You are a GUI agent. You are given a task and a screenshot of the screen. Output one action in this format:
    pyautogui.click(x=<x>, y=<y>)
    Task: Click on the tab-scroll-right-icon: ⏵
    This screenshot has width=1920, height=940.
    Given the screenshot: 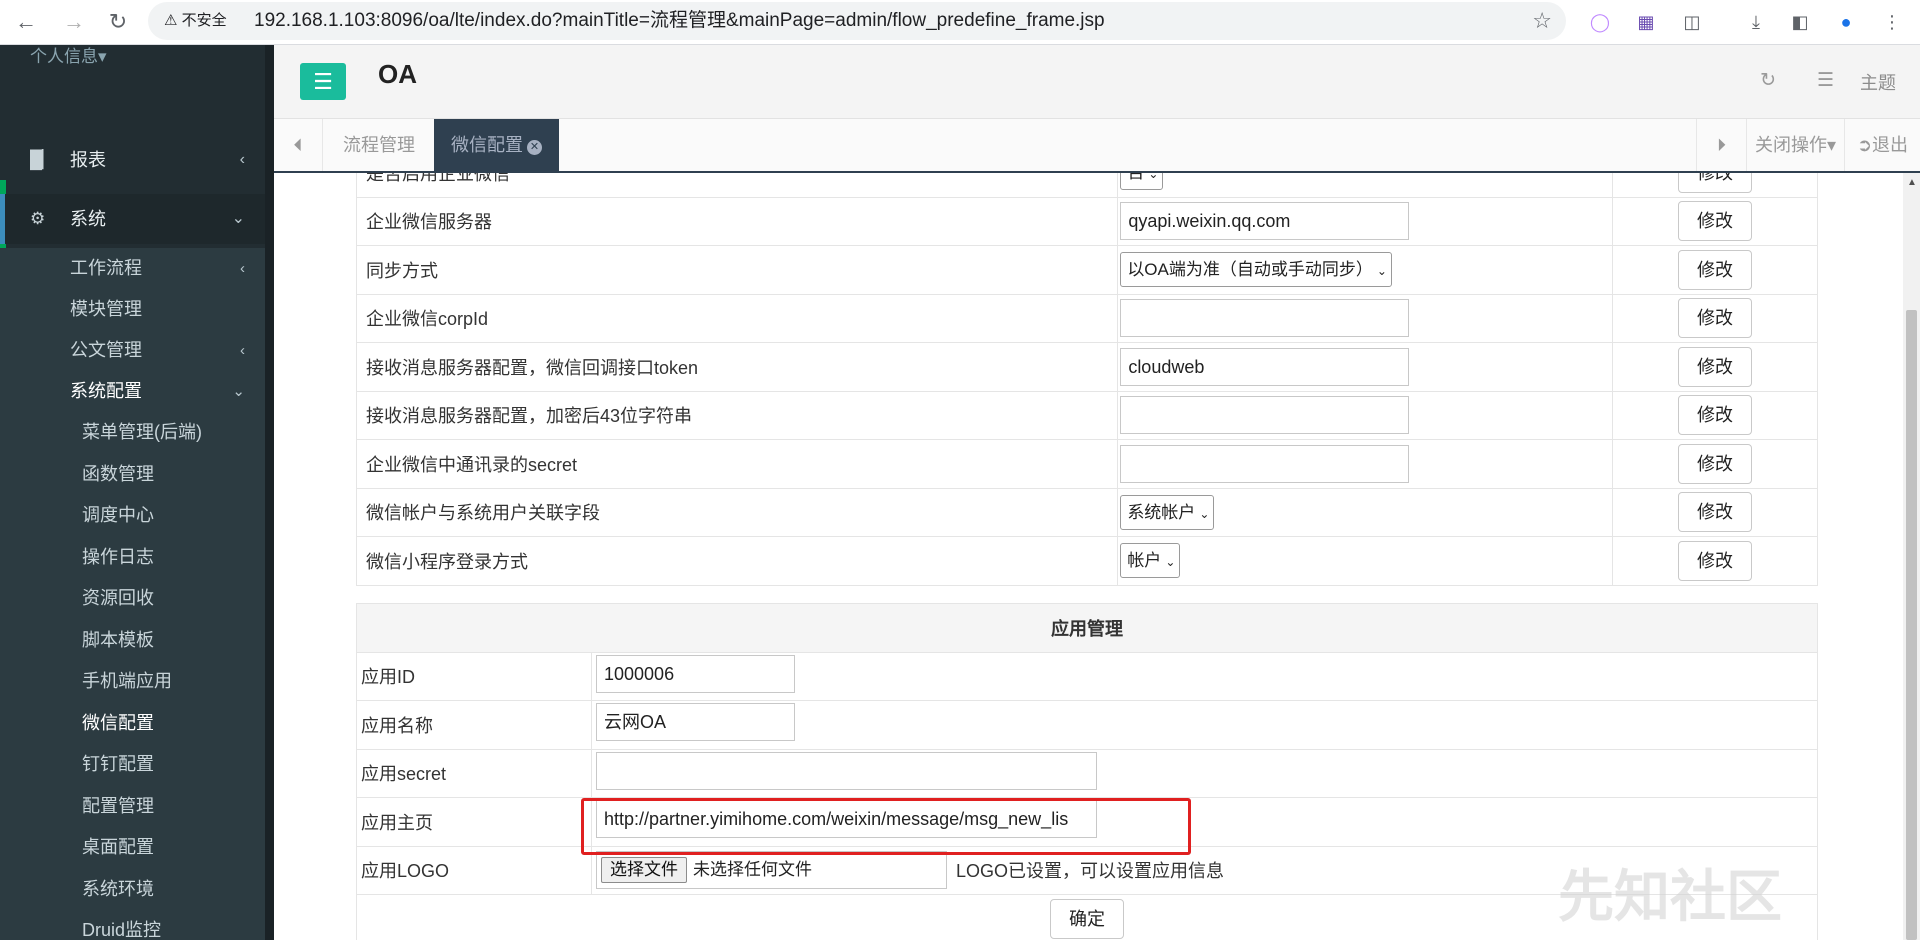 What is the action you would take?
    pyautogui.click(x=1721, y=145)
    